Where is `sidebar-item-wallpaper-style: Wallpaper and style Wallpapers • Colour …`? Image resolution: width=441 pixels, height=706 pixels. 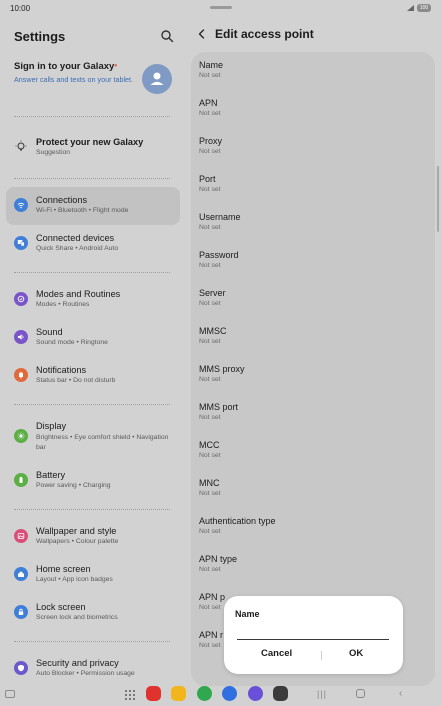 sidebar-item-wallpaper-style: Wallpaper and style Wallpapers • Colour … is located at coordinates (93, 536).